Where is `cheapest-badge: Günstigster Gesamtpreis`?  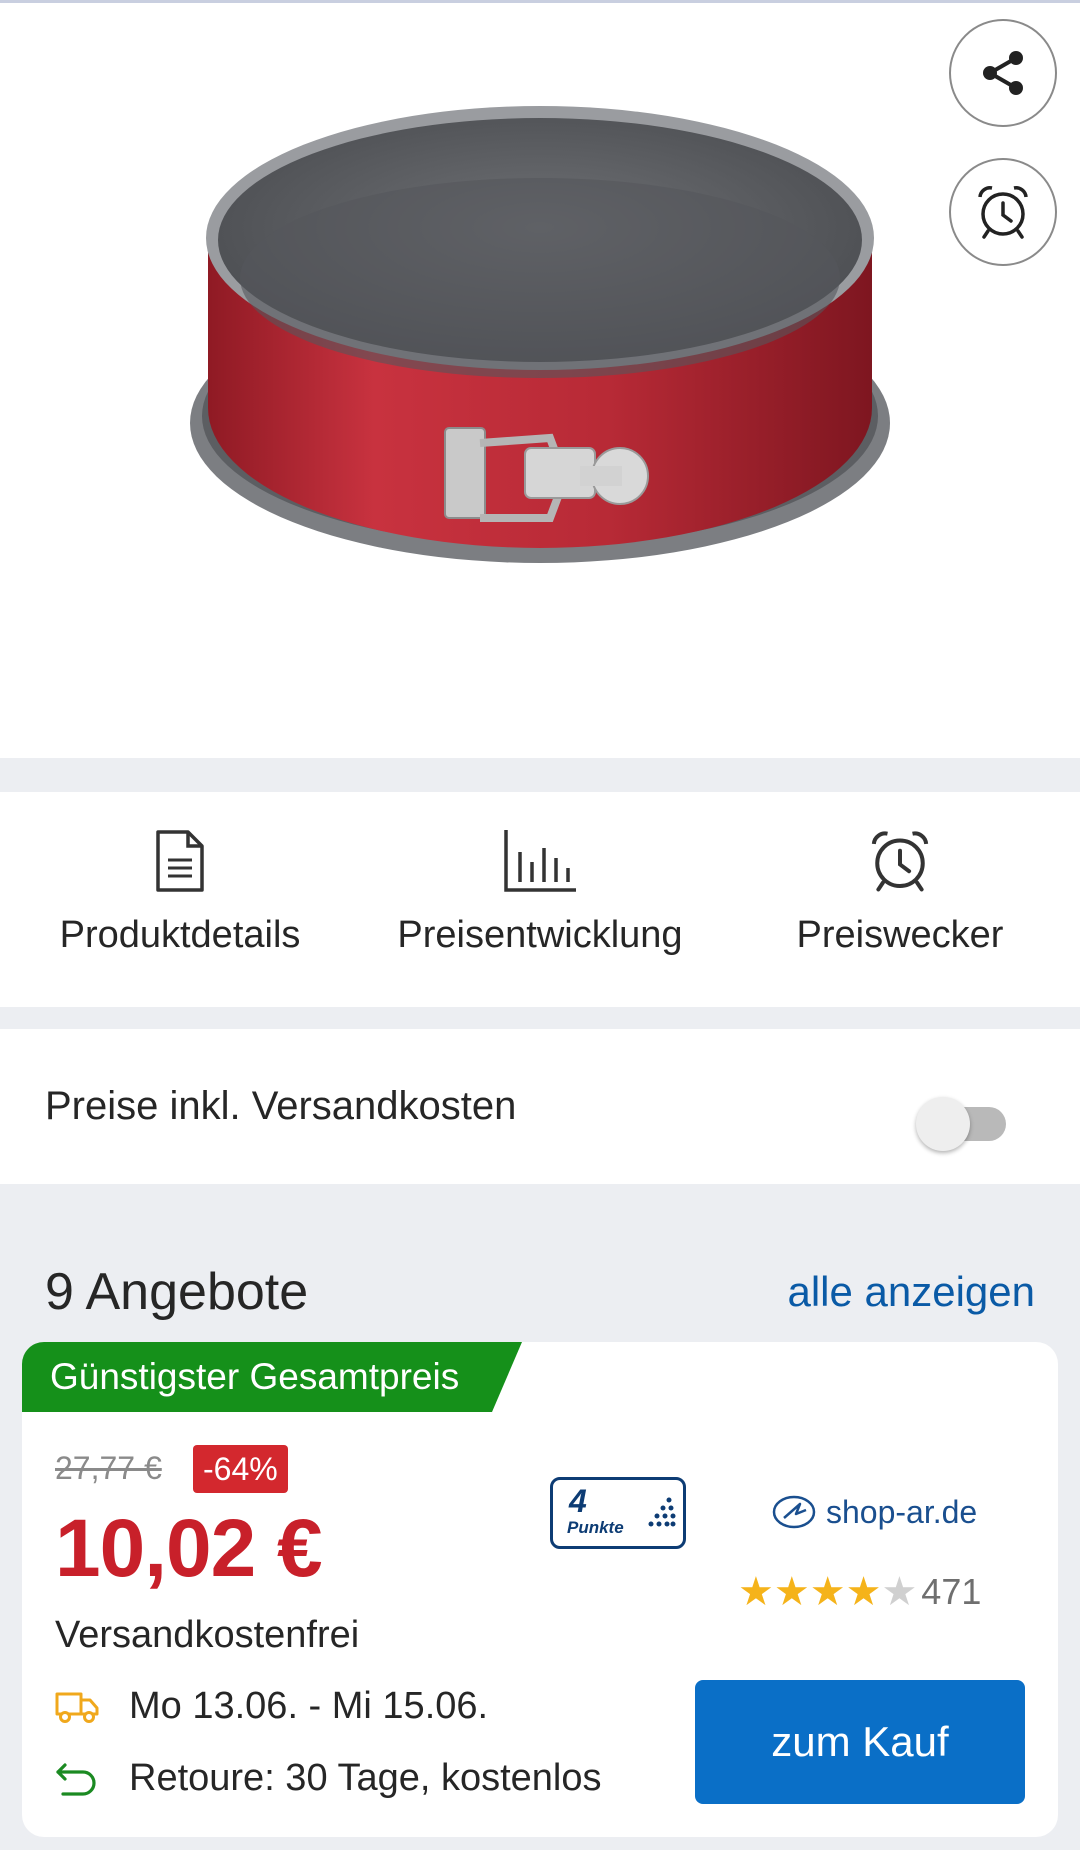
cheapest-badge: Günstigster Gesamtpreis is located at coordinates (272, 1377).